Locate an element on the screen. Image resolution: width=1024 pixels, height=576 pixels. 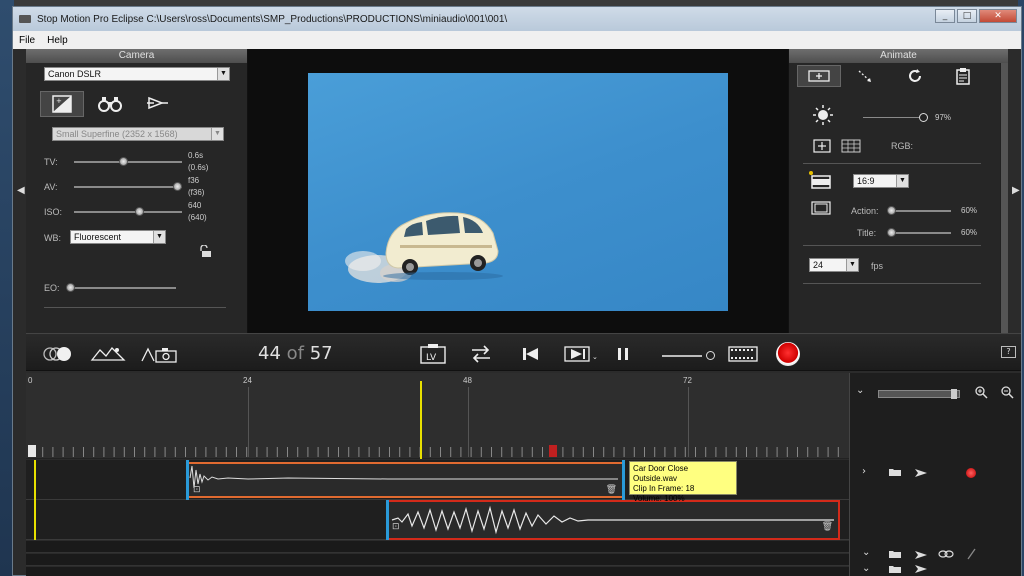
widescreen-icon is located at coordinates (821, 182).